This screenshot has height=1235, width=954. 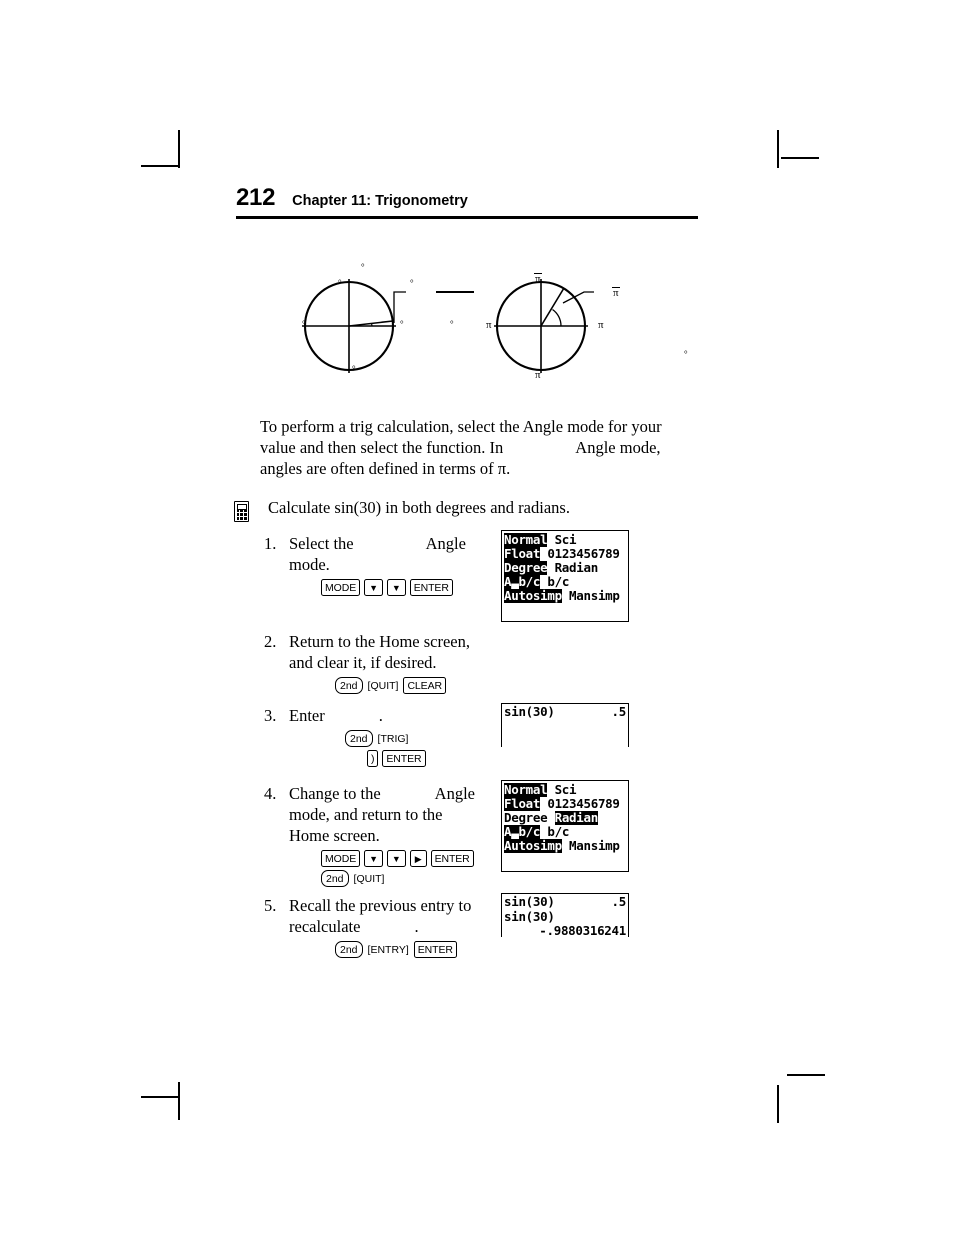 I want to click on degree-callout-rule, so click(x=455, y=292).